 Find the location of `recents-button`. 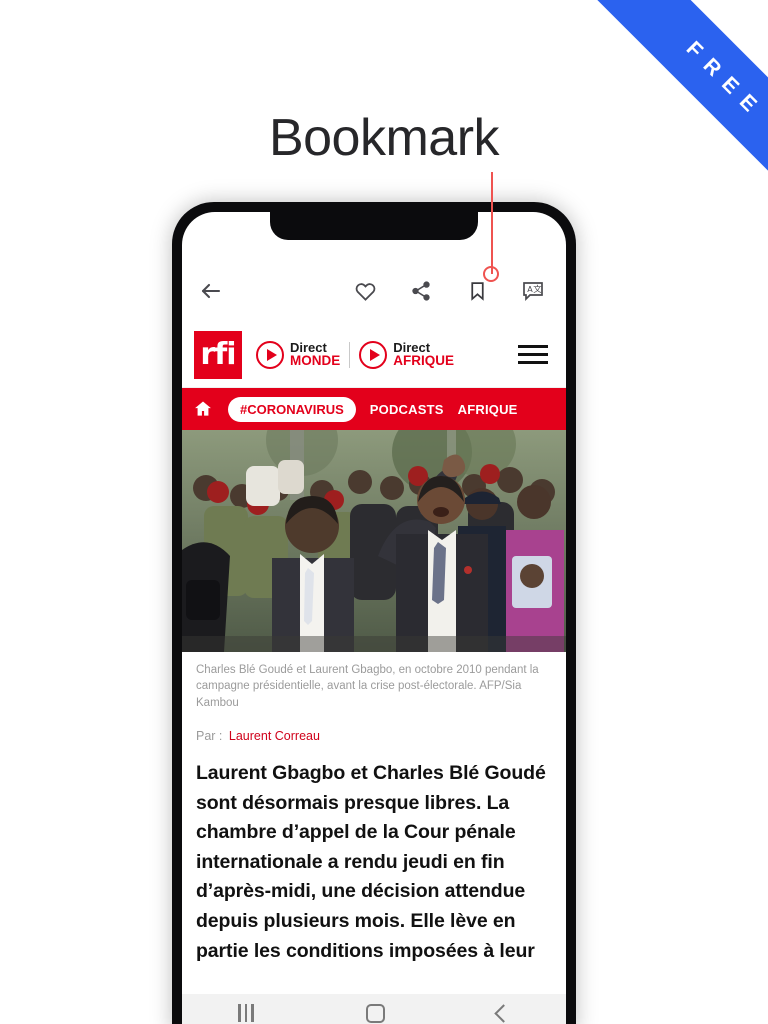

recents-button is located at coordinates (246, 1013).